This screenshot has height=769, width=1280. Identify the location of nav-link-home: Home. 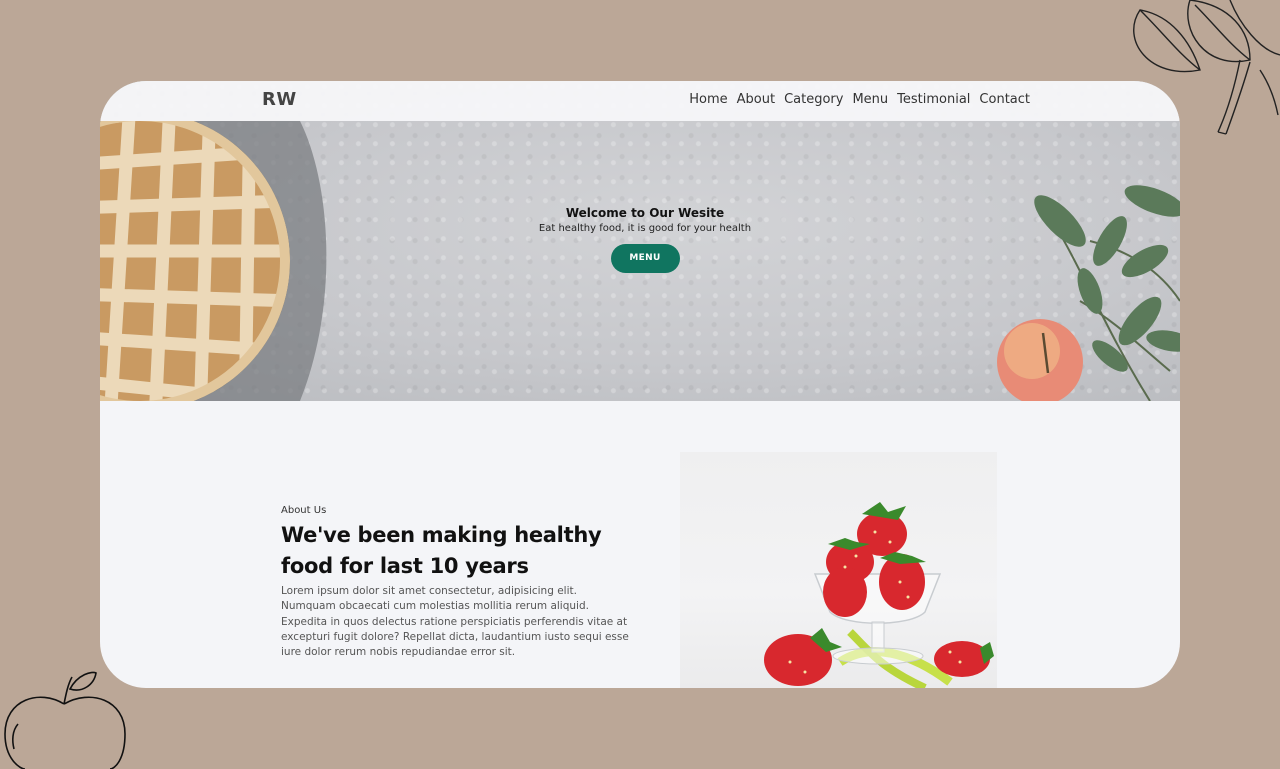
(708, 99).